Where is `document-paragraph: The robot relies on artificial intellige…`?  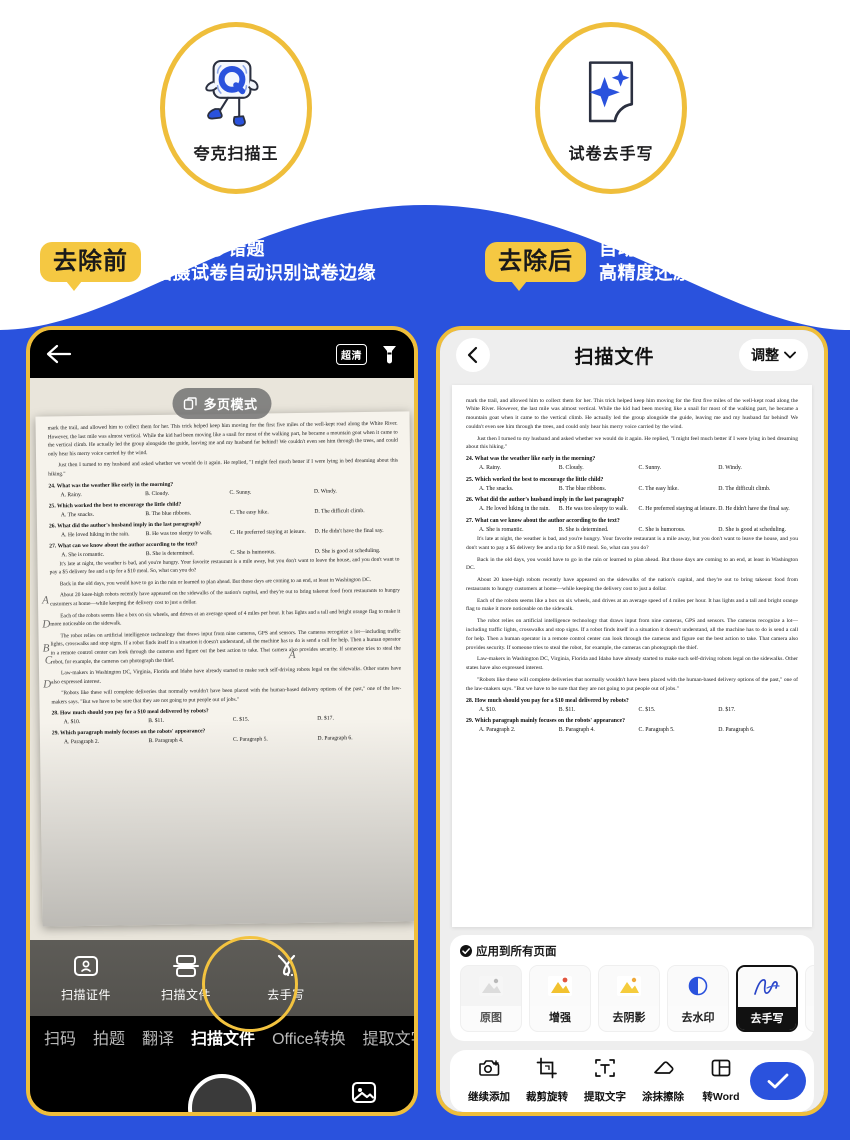 document-paragraph: The robot relies on artificial intellige… is located at coordinates (632, 634).